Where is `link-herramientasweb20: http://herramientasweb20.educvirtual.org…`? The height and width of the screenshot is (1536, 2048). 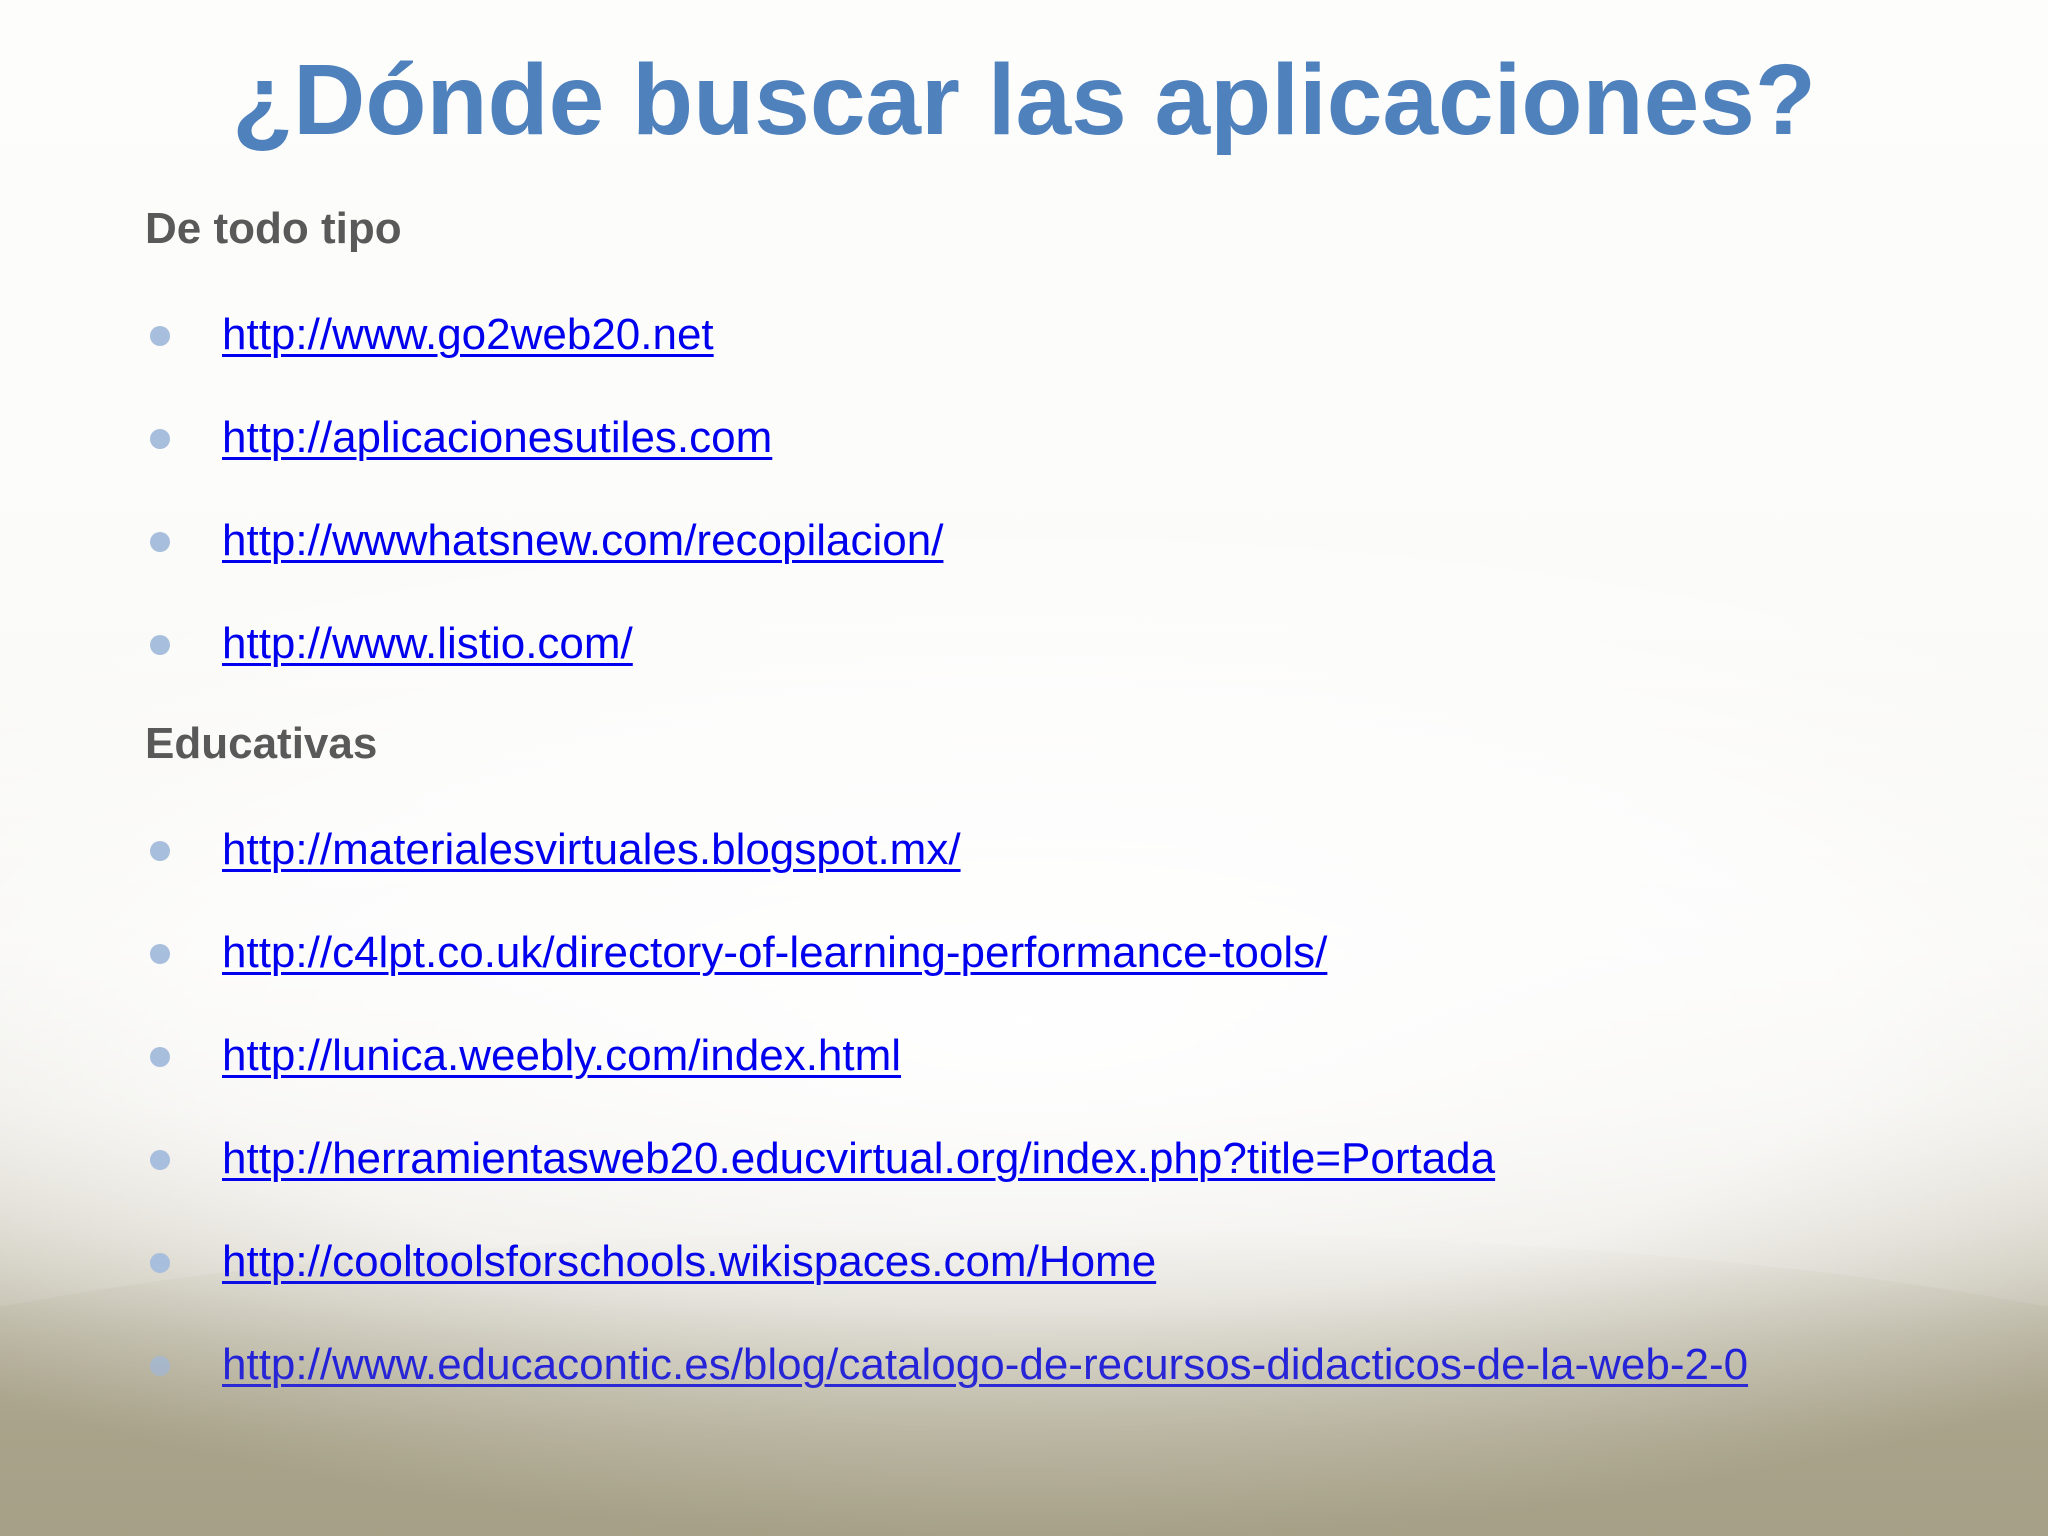
link-herramientasweb20: http://herramientasweb20.educvirtual.org… is located at coordinates (858, 1159).